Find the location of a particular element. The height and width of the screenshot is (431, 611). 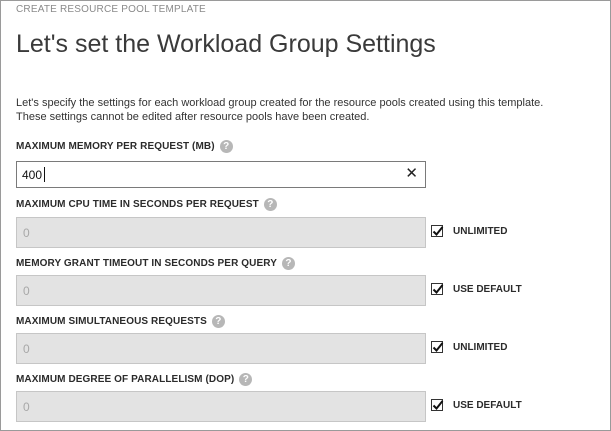

max-memory-label: MAXIMUM MEMORY PER REQUEST (MB) ? is located at coordinates (124, 146).